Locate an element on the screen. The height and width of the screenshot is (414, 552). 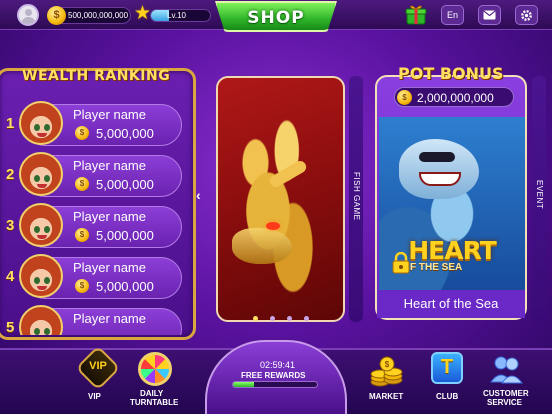
event-tab: EVENT is located at coordinates (539, 199).